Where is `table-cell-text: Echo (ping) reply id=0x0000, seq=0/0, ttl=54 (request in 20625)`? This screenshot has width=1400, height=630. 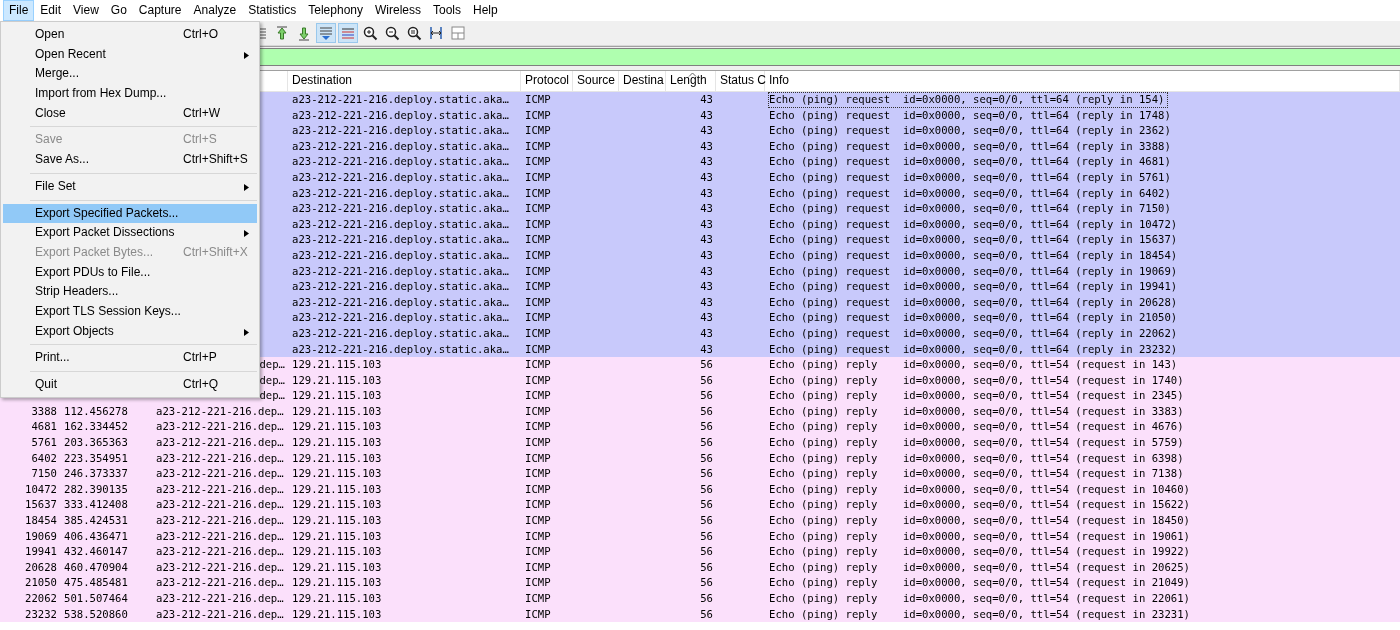 table-cell-text: Echo (ping) reply id=0x0000, seq=0/0, ttl=54 (request in 20625) is located at coordinates (979, 567).